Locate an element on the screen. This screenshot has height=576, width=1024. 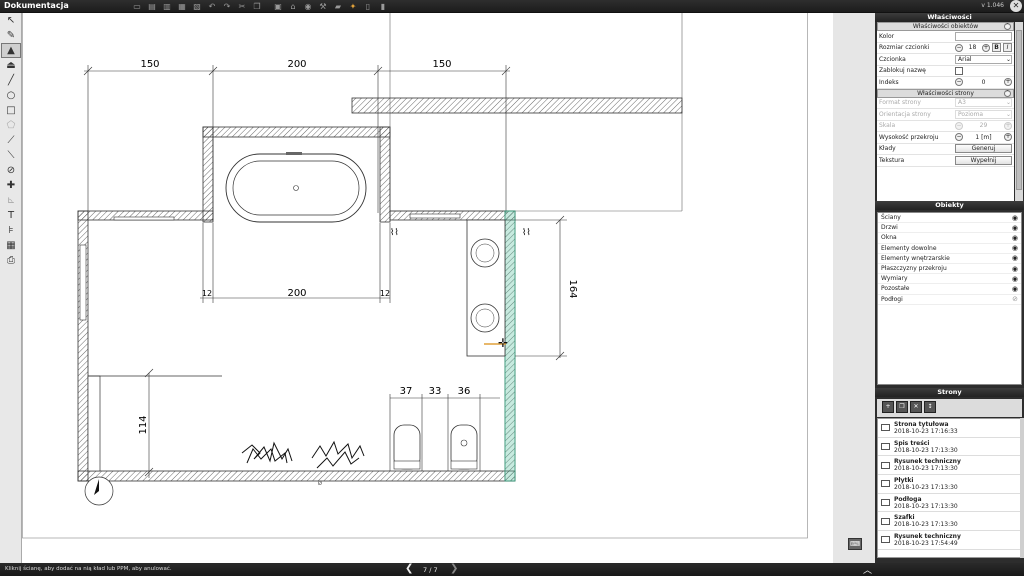
fill-button: Wypełnij is located at coordinates (983, 160).